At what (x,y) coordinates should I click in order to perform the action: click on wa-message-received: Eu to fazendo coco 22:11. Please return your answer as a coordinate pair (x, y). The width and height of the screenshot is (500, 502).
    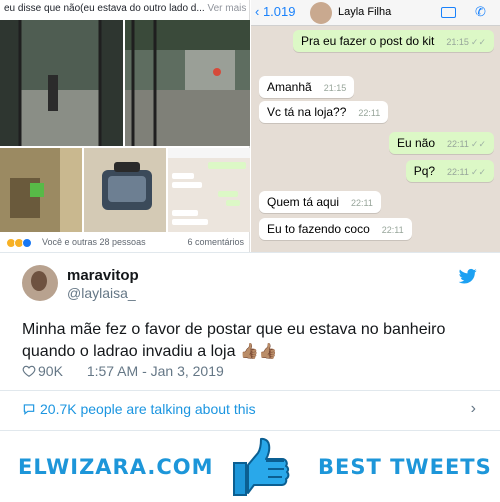
    Looking at the image, I should click on (335, 229).